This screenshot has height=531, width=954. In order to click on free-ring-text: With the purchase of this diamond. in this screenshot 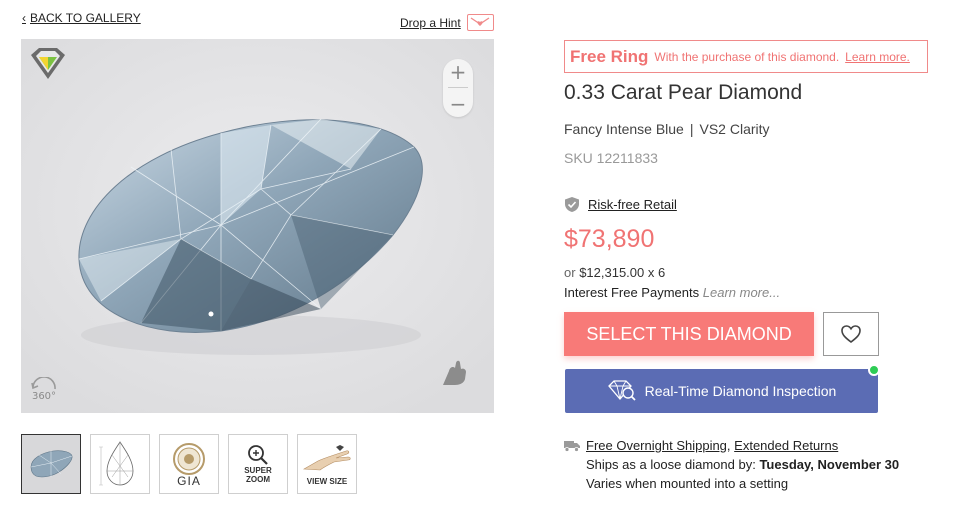, I will do `click(747, 56)`.